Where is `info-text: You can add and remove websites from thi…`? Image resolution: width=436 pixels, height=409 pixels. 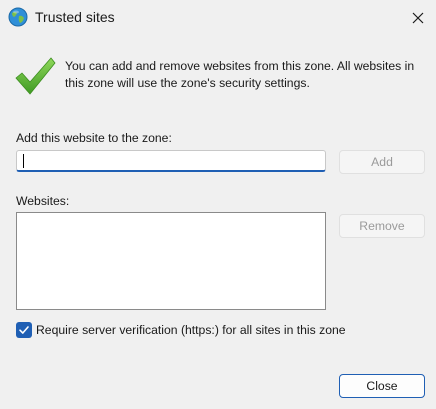
info-text: You can add and remove websites from thi… is located at coordinates (240, 74).